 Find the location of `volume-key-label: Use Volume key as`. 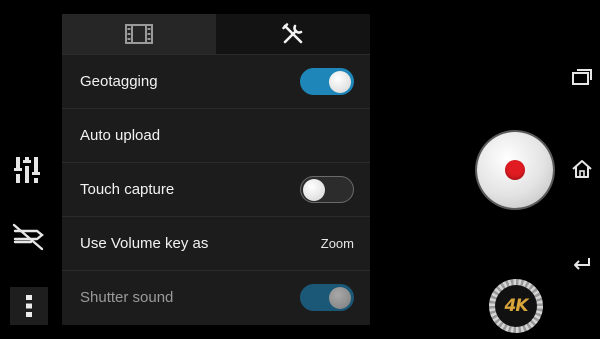

volume-key-label: Use Volume key as is located at coordinates (144, 243).